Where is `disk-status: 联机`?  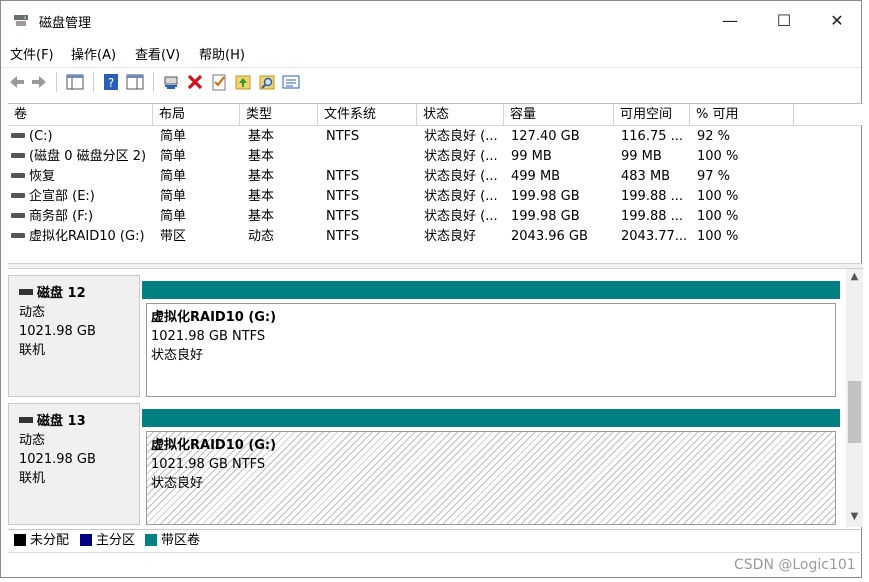
disk-status: 联机 is located at coordinates (32, 350).